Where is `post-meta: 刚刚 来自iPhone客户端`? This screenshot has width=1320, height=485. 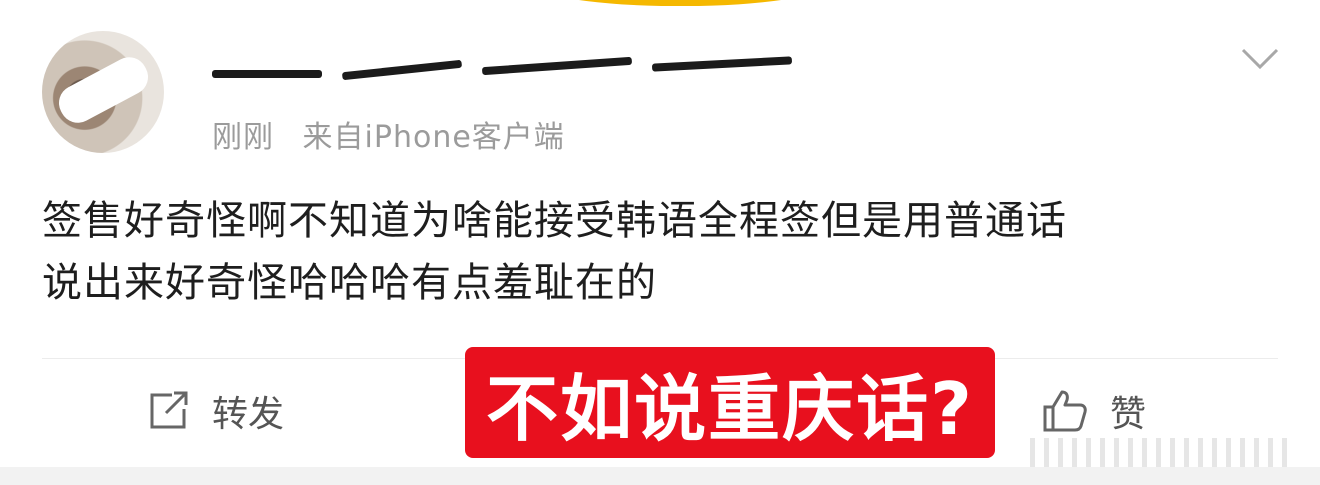
post-meta: 刚刚 来自iPhone客户端 is located at coordinates (397, 134).